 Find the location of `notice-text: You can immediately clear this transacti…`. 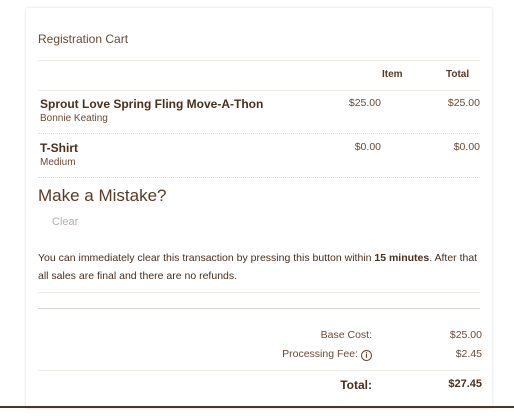

notice-text: You can immediately clear this transacti… is located at coordinates (206, 258).